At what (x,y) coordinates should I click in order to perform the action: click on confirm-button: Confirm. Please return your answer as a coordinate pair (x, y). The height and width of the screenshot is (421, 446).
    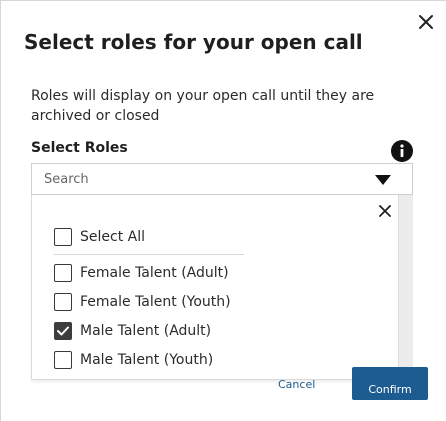
    Looking at the image, I should click on (390, 383).